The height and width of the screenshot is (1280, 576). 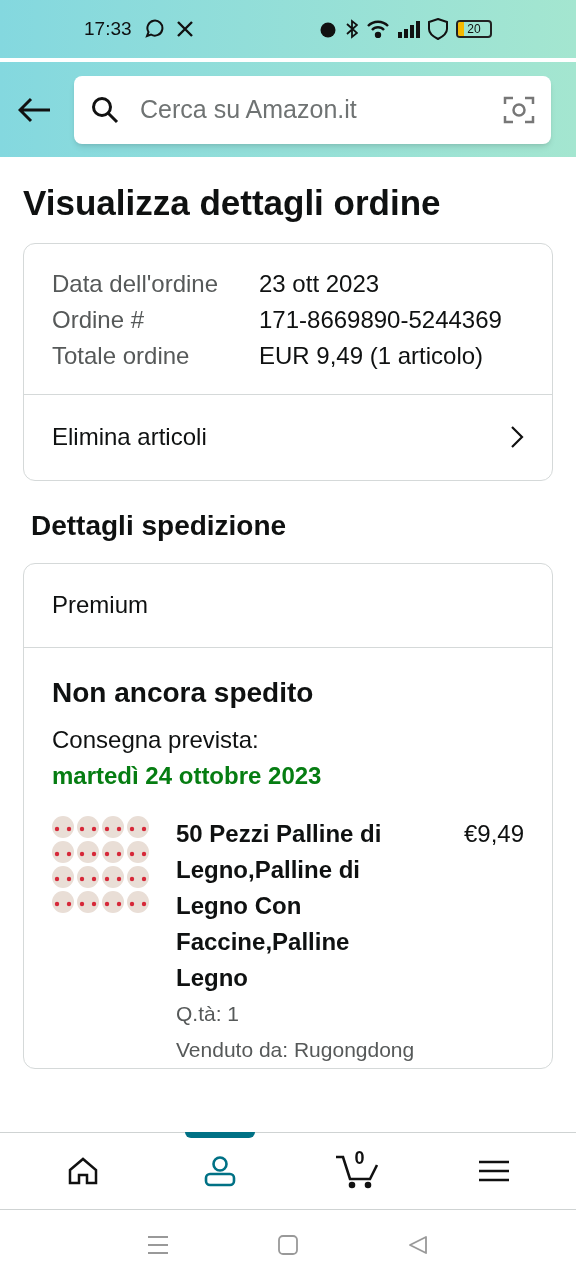 What do you see at coordinates (296, 1049) in the screenshot?
I see `seller-name: Venduto da: Rugongdong` at bounding box center [296, 1049].